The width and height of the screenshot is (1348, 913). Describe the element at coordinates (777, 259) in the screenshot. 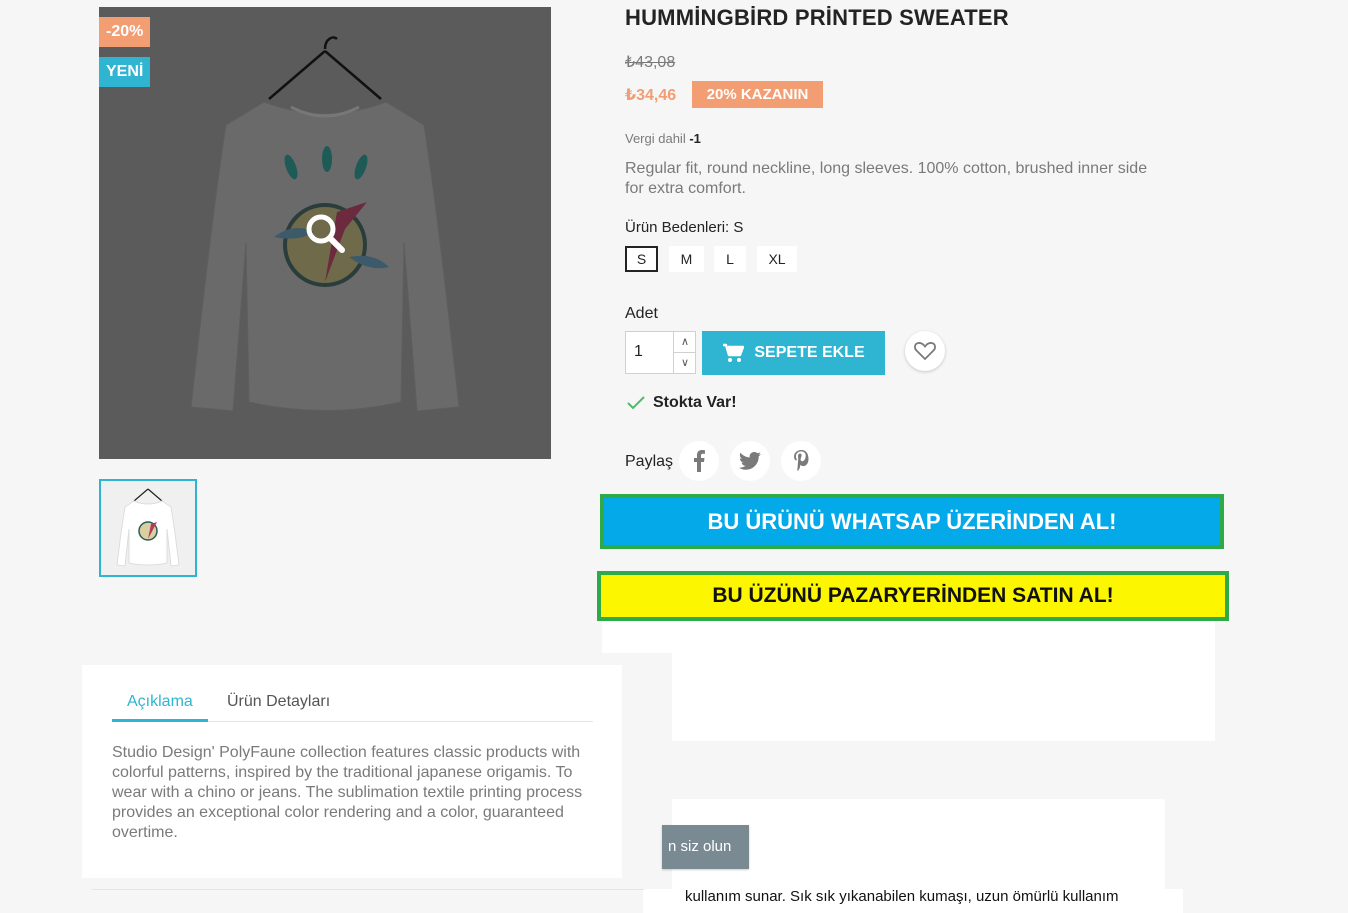

I see `size-option-xl: XL` at that location.